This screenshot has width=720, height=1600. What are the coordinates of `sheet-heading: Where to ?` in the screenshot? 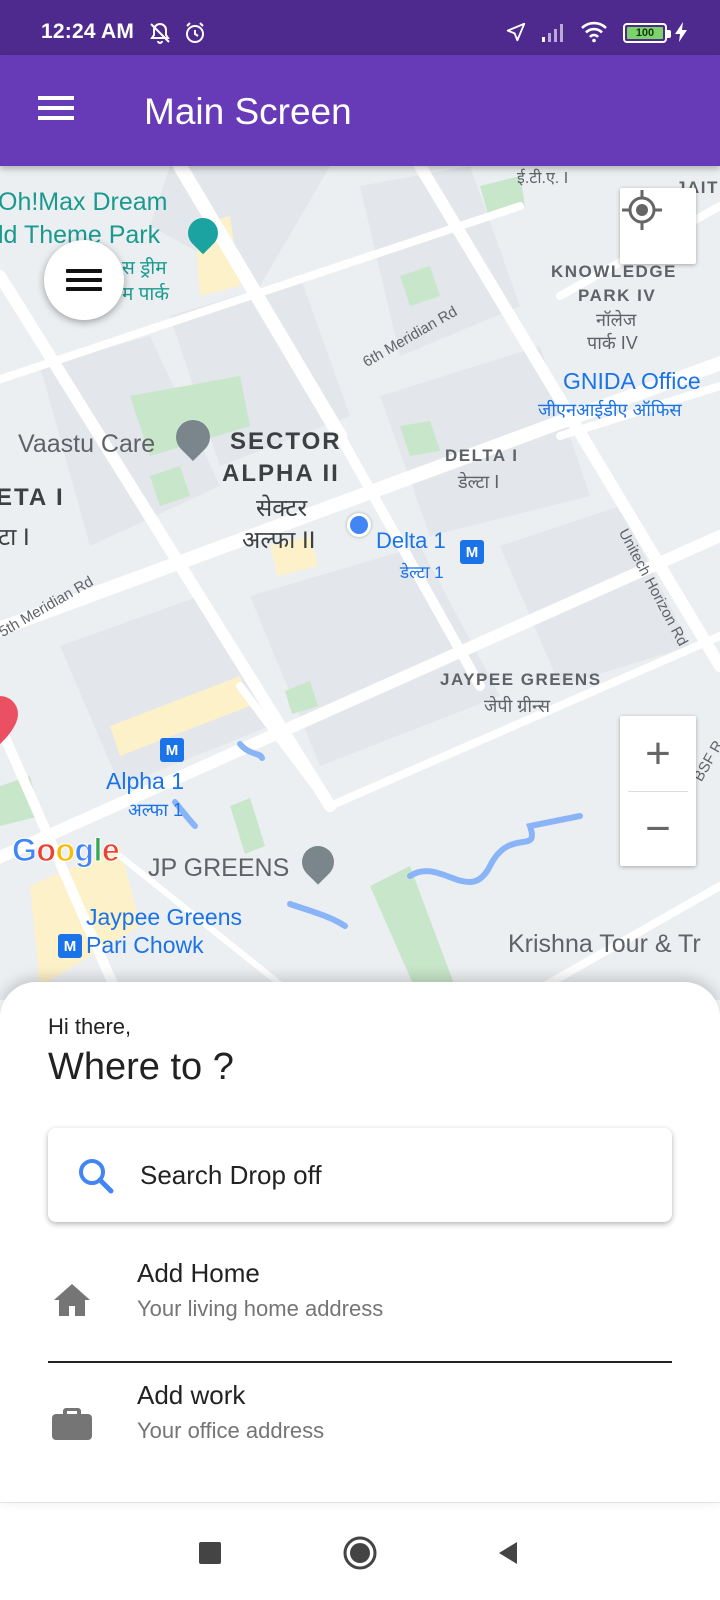 It's located at (141, 1067).